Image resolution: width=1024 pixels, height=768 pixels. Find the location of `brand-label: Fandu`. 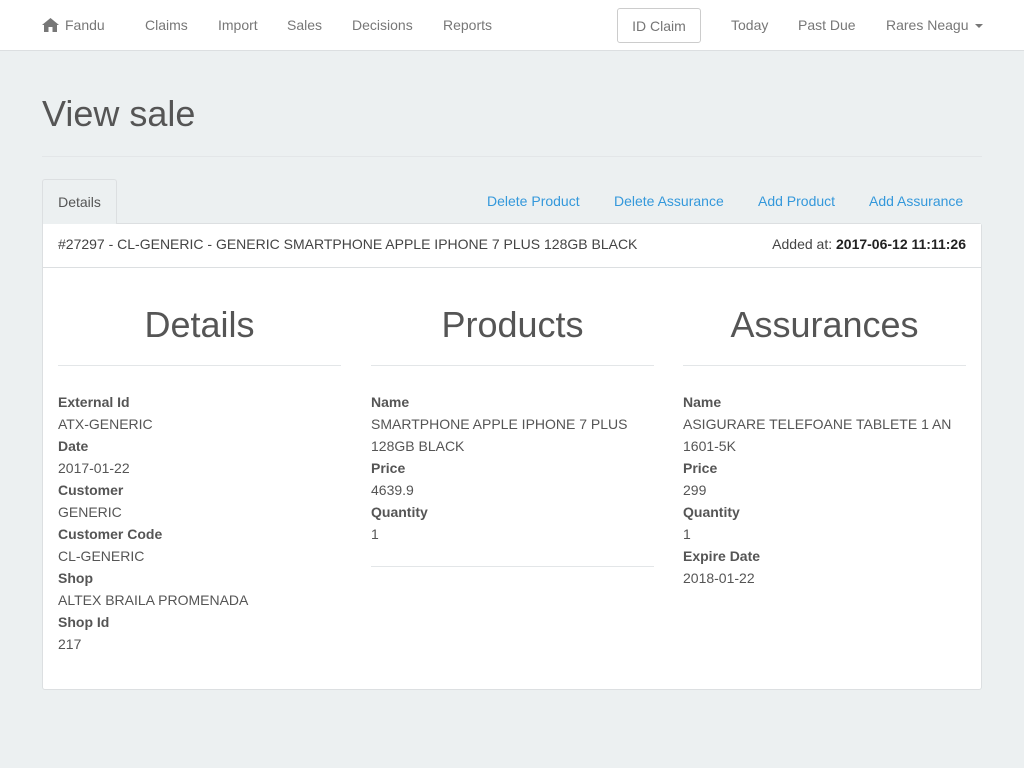

brand-label: Fandu is located at coordinates (85, 25).